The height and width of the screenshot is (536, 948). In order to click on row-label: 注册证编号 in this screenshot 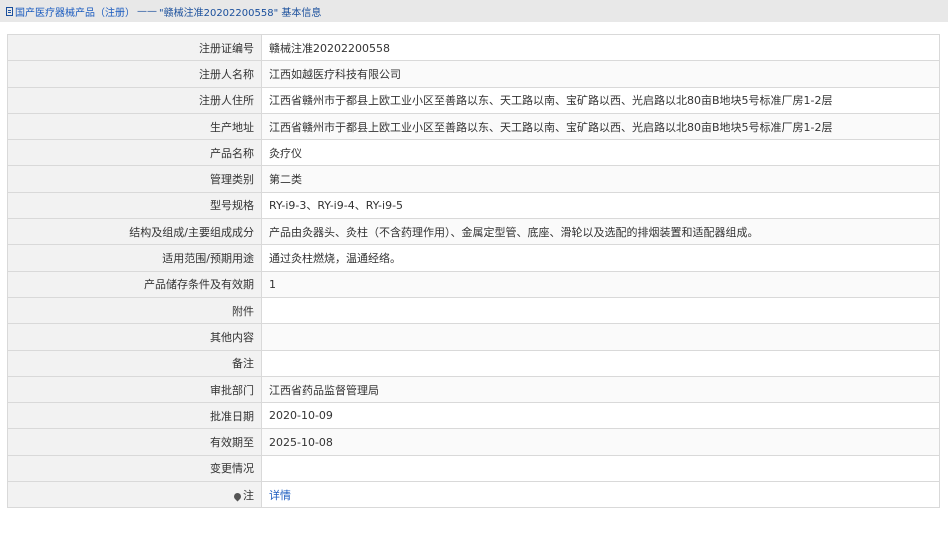, I will do `click(134, 47)`.